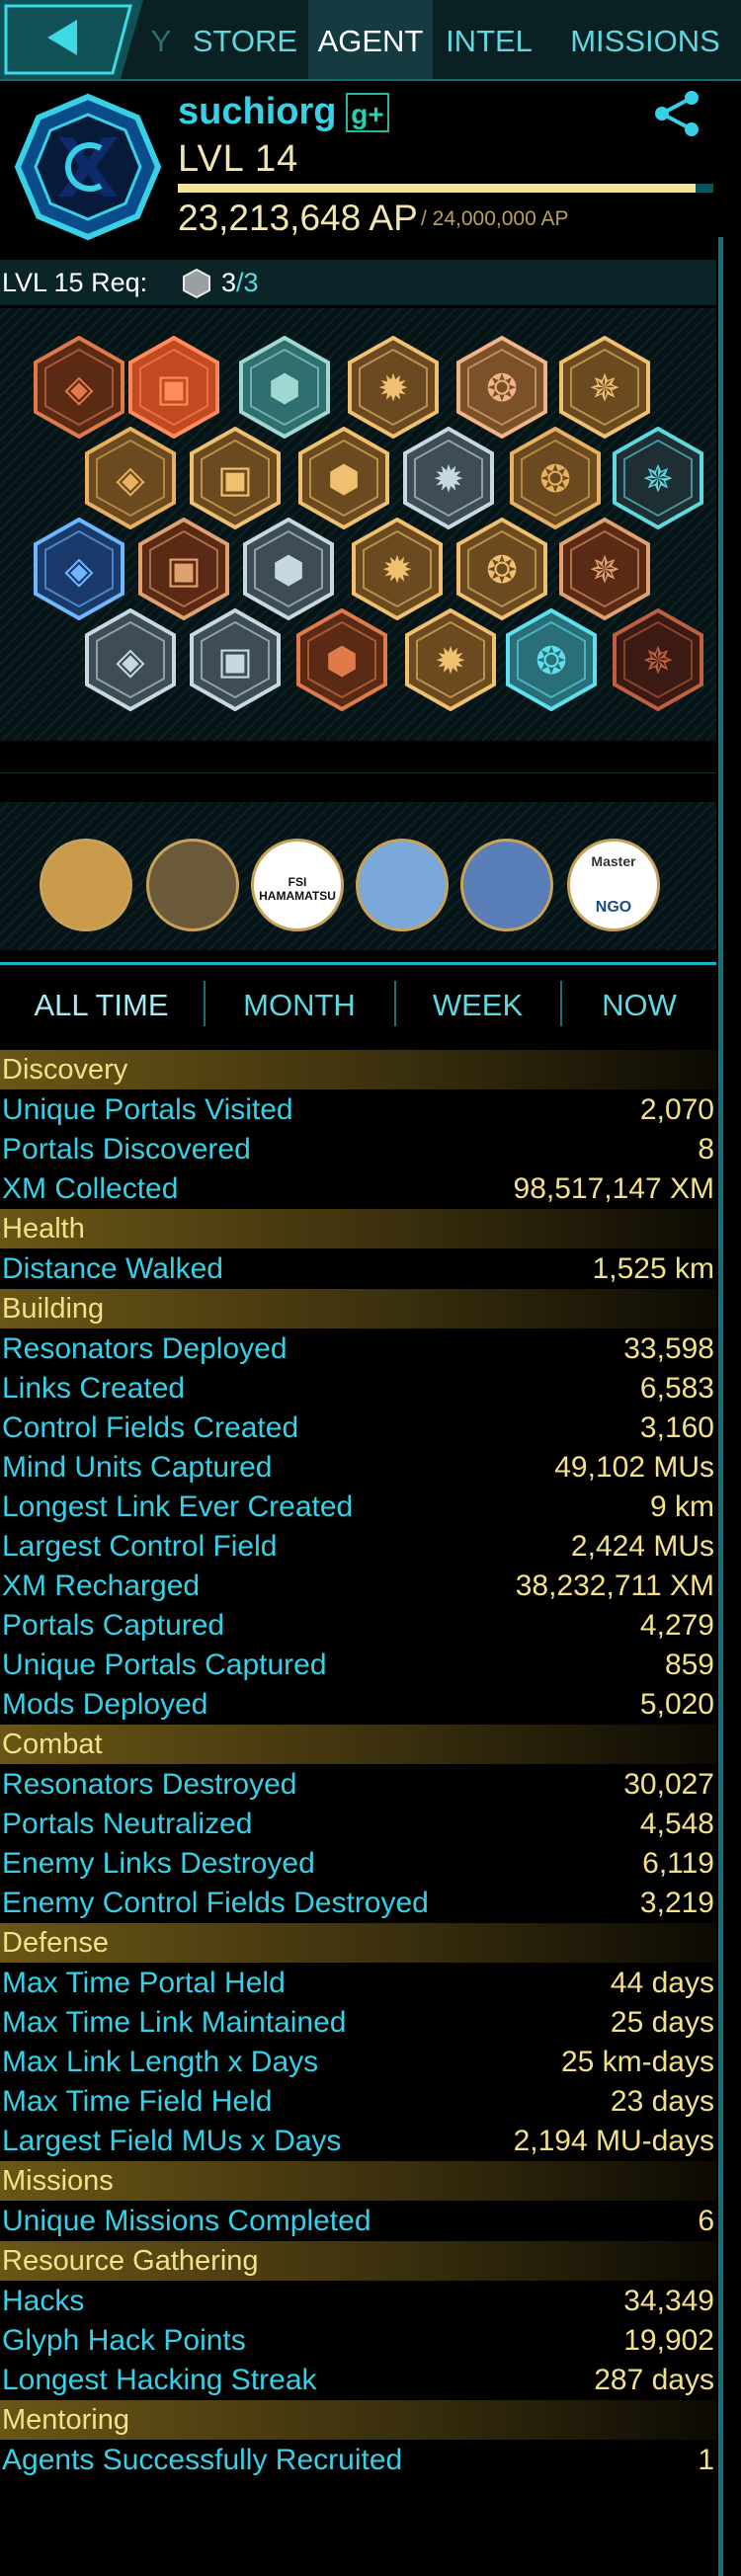  Describe the element at coordinates (94, 1388) in the screenshot. I see `stat-label: Links Created` at that location.